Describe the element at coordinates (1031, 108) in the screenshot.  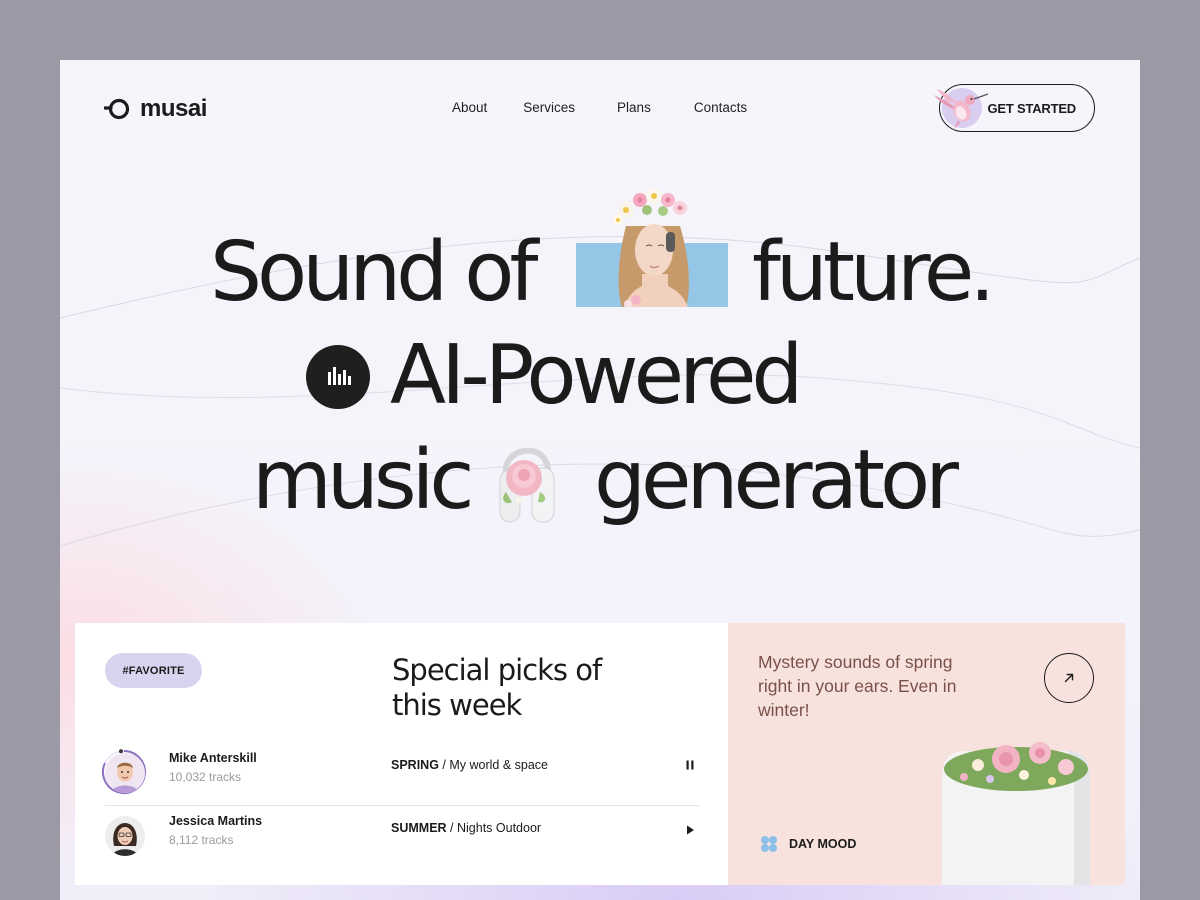
I see `get-started-label: GET STARTED` at that location.